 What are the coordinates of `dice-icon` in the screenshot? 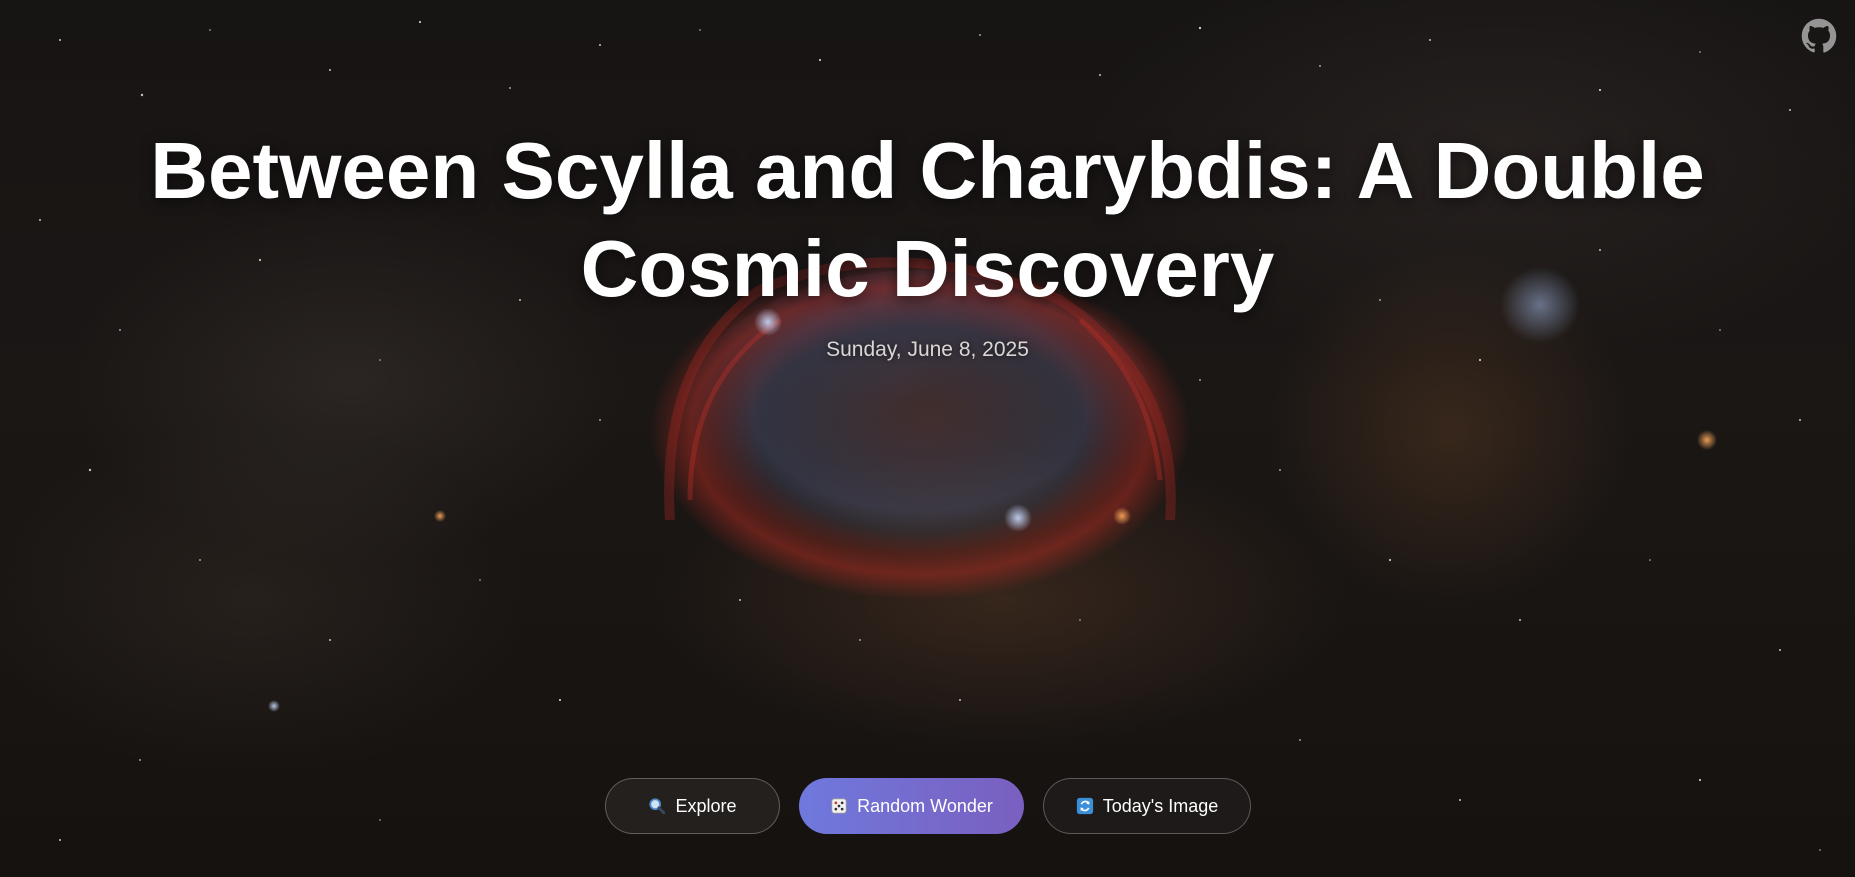 It's located at (839, 806).